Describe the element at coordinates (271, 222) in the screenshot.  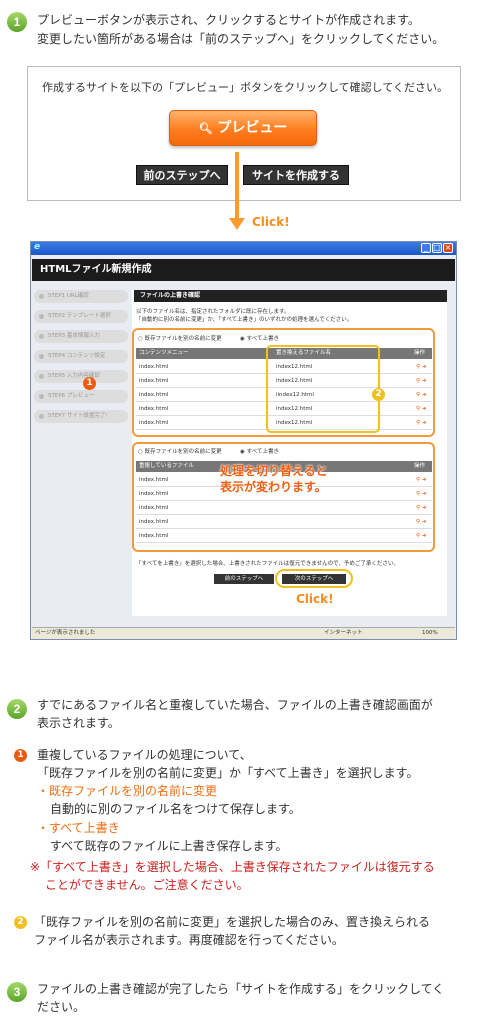
I see `click-label-1: Click!` at that location.